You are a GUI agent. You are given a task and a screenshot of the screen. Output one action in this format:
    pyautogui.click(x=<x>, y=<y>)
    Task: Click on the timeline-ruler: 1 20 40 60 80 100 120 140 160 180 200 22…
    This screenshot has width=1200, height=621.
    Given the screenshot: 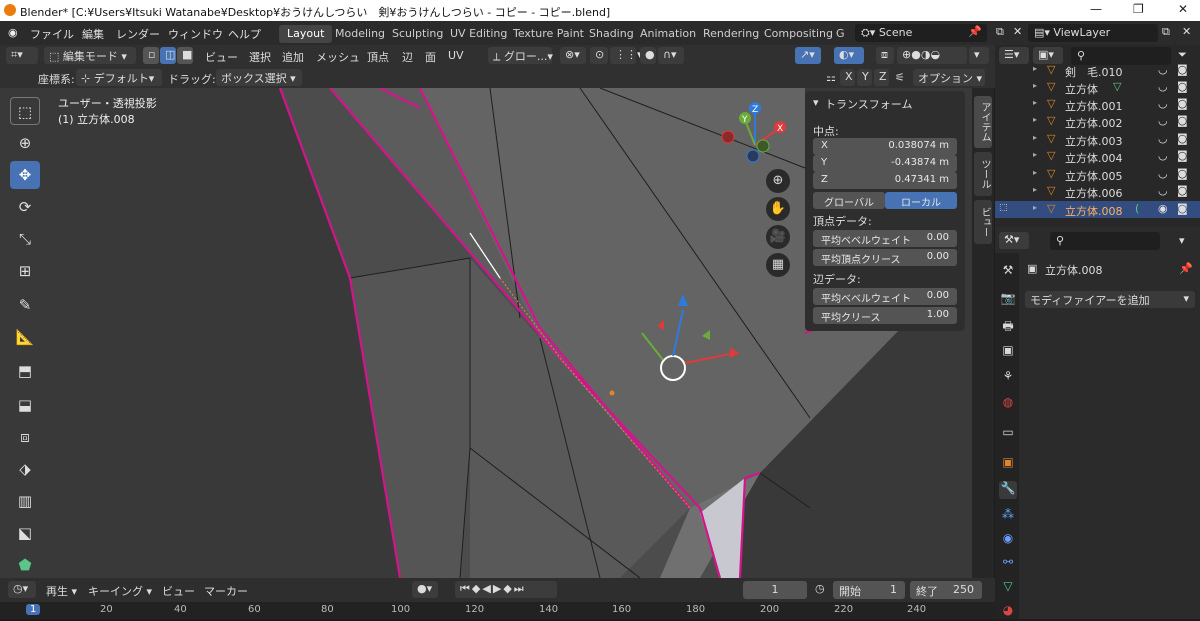 What is the action you would take?
    pyautogui.click(x=497, y=610)
    